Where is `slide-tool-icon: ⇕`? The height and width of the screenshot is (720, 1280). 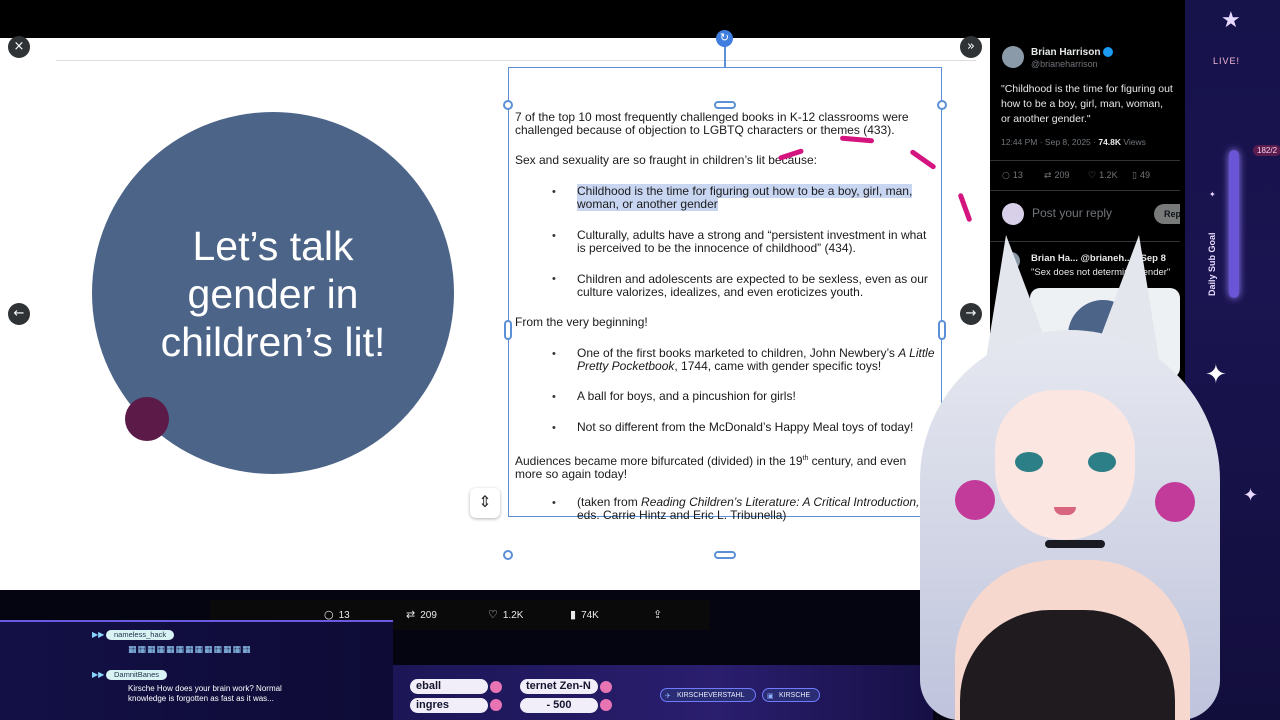
slide-tool-icon: ⇕ is located at coordinates (485, 503).